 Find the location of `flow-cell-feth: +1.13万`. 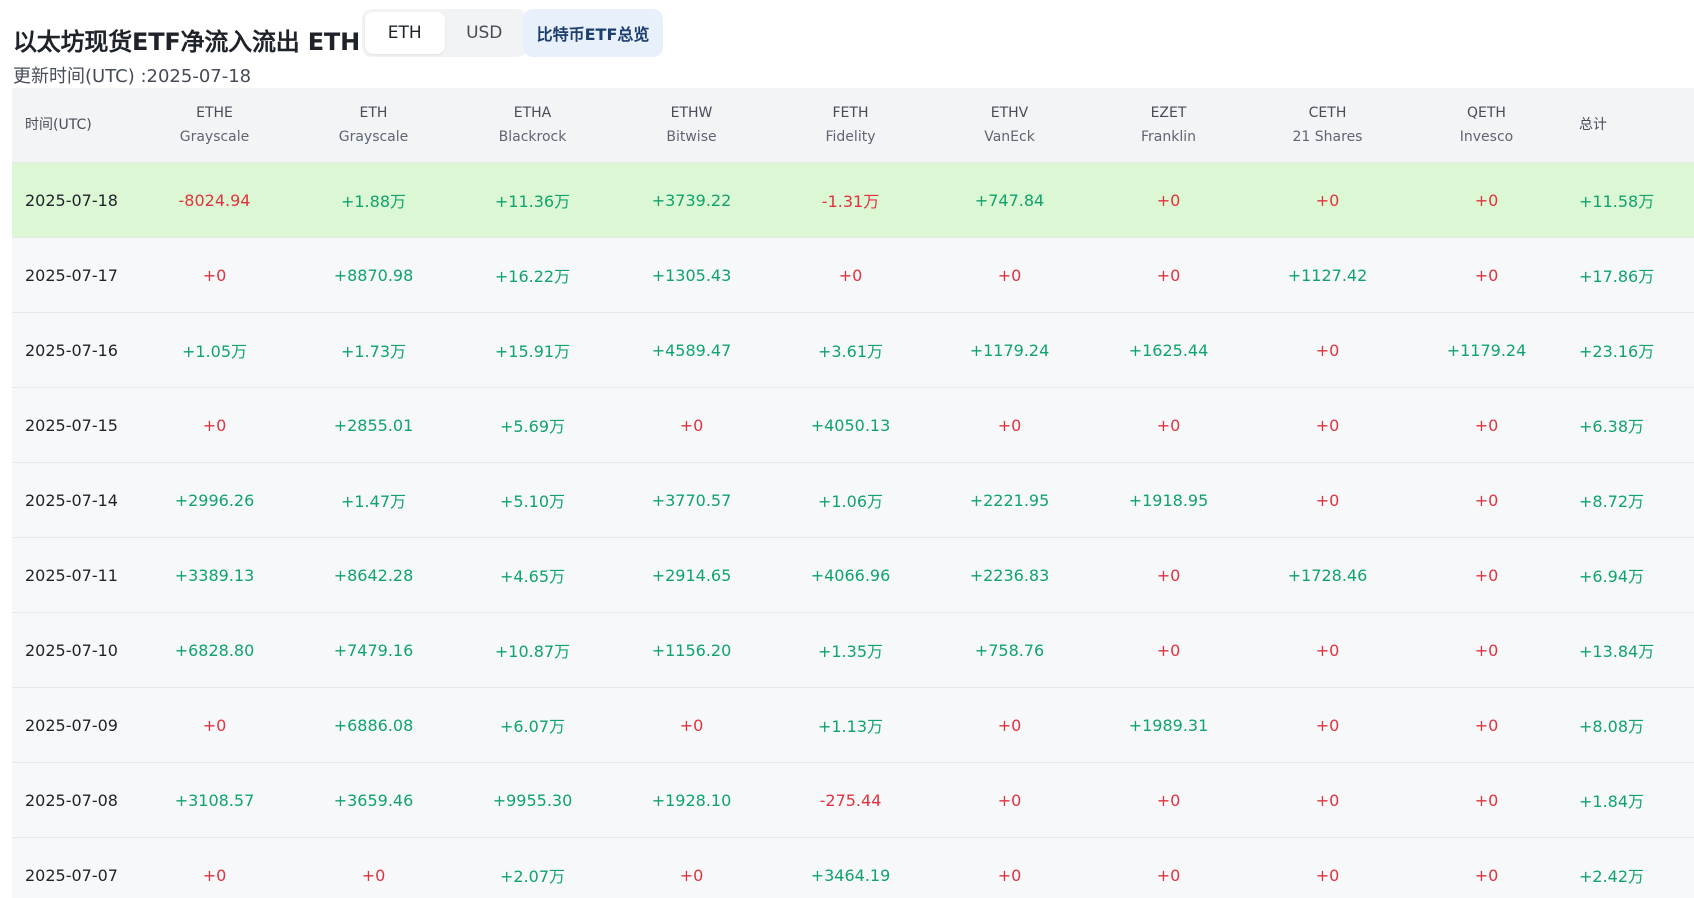

flow-cell-feth: +1.13万 is located at coordinates (850, 726).